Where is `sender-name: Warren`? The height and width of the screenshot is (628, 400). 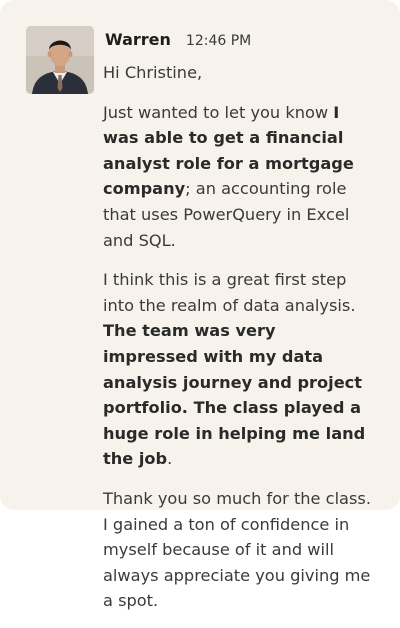 sender-name: Warren is located at coordinates (138, 39).